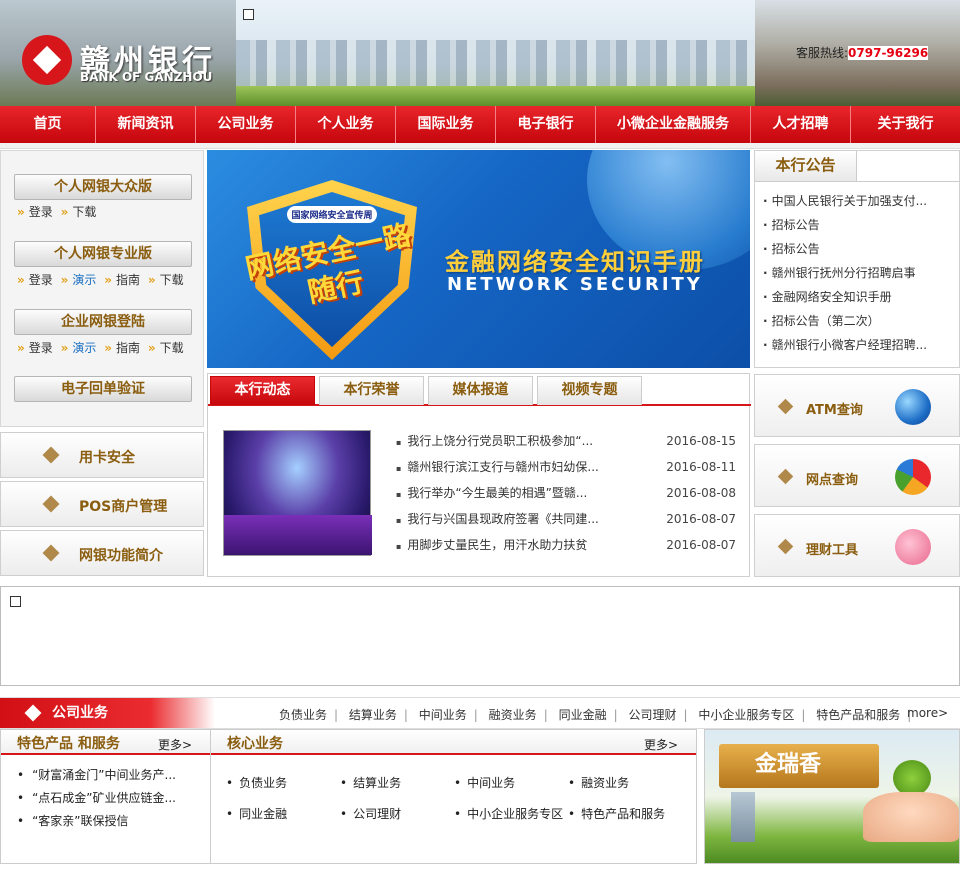 This screenshot has width=960, height=873. I want to click on personal-pro-links: » 登录 » 演示 » 指南 » 下载, so click(102, 279).